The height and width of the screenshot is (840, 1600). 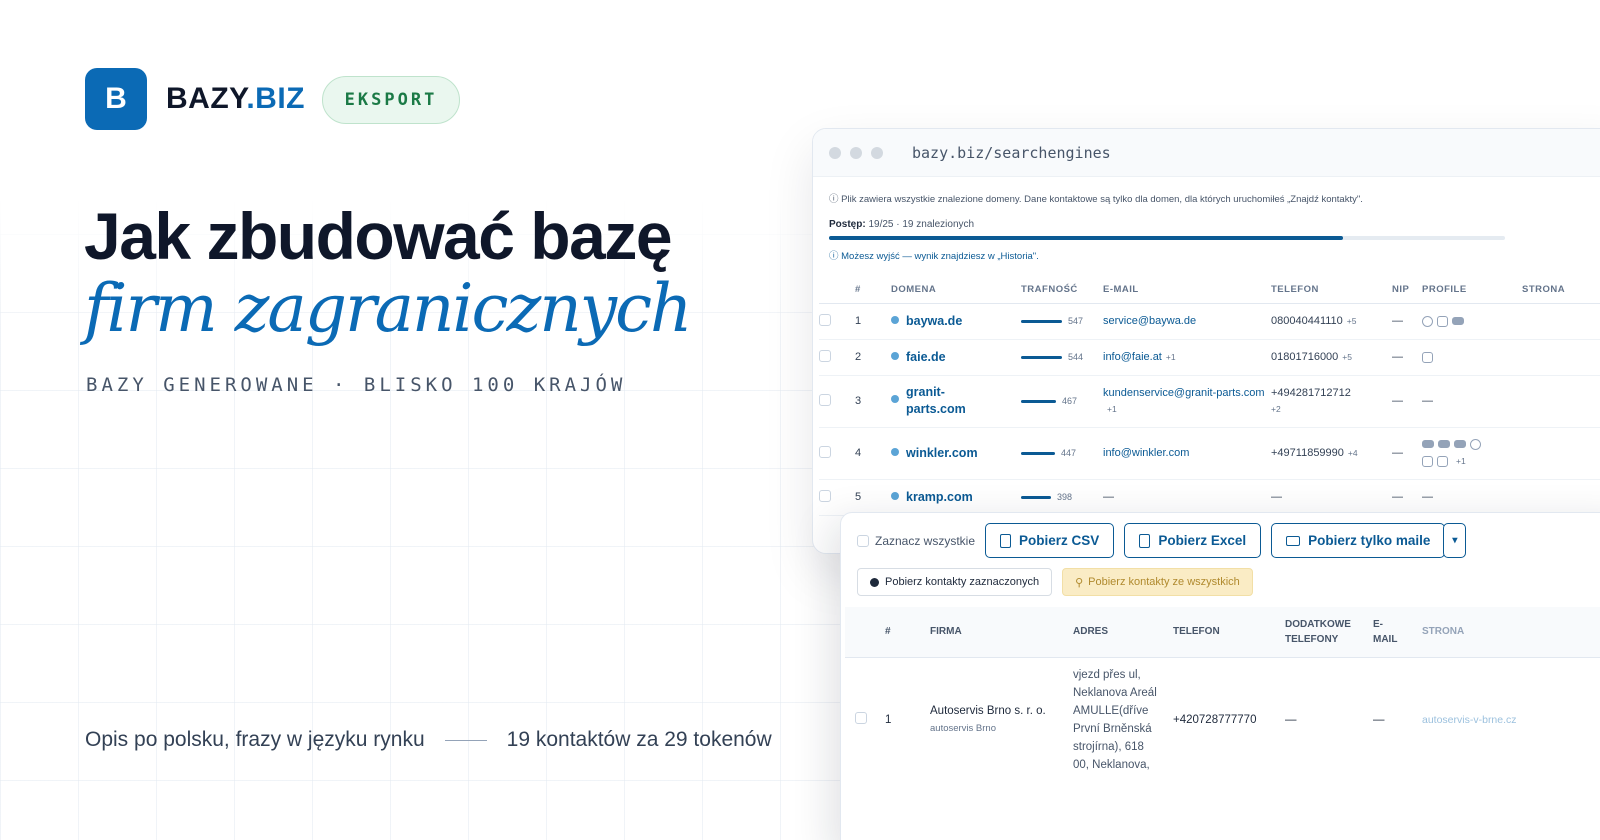 What do you see at coordinates (1407, 290) in the screenshot?
I see `col-nip: NIP` at bounding box center [1407, 290].